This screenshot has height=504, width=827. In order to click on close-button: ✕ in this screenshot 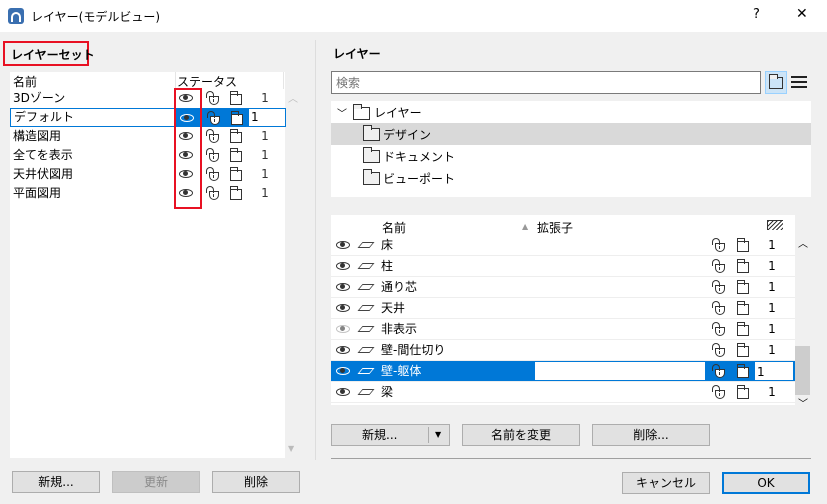, I will do `click(802, 14)`.